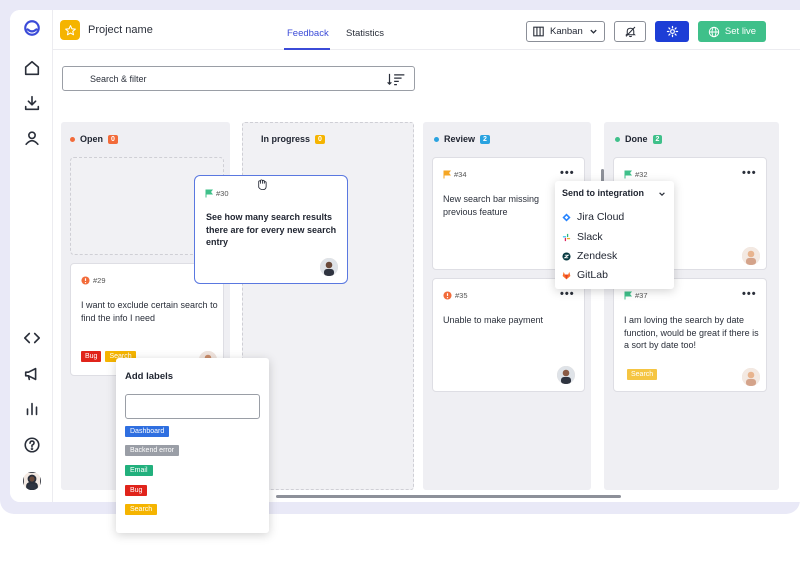 The width and height of the screenshot is (800, 561). I want to click on horizontal-scrollbar, so click(448, 496).